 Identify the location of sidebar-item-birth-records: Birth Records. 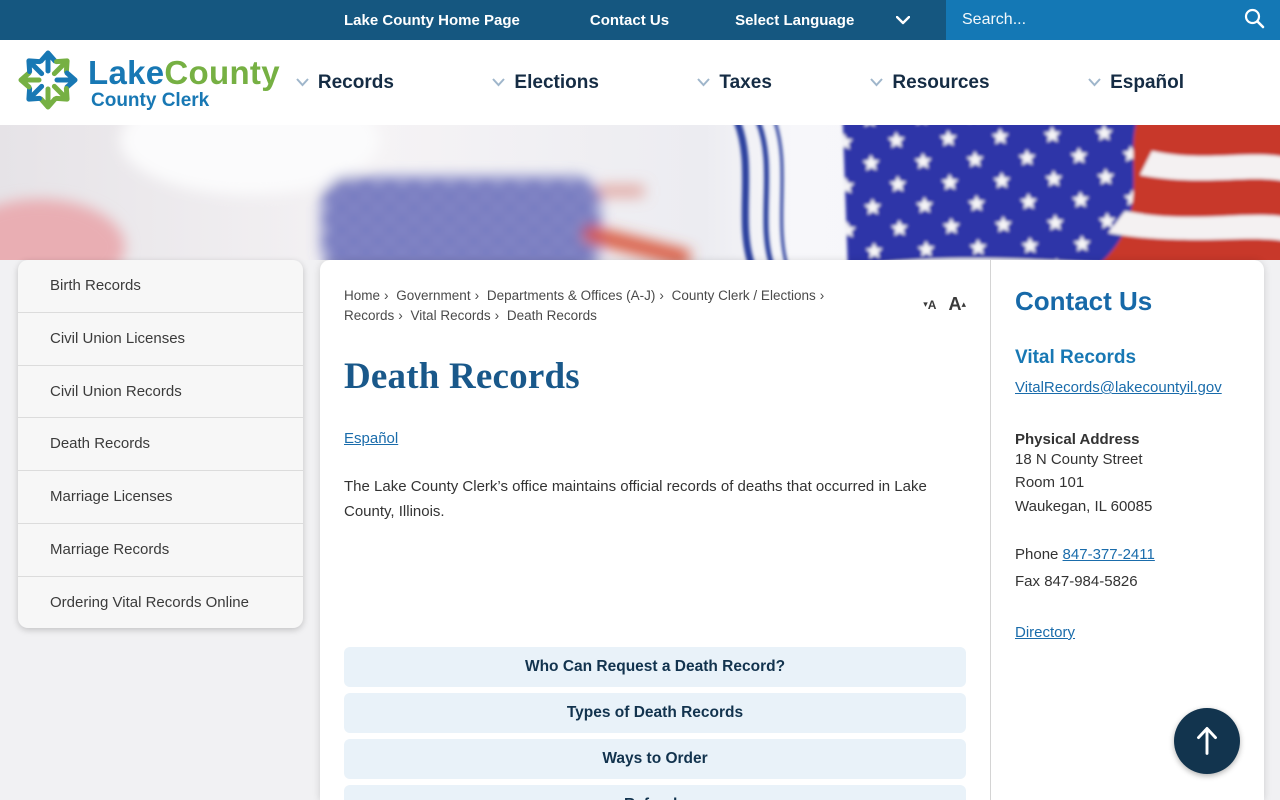
(160, 286).